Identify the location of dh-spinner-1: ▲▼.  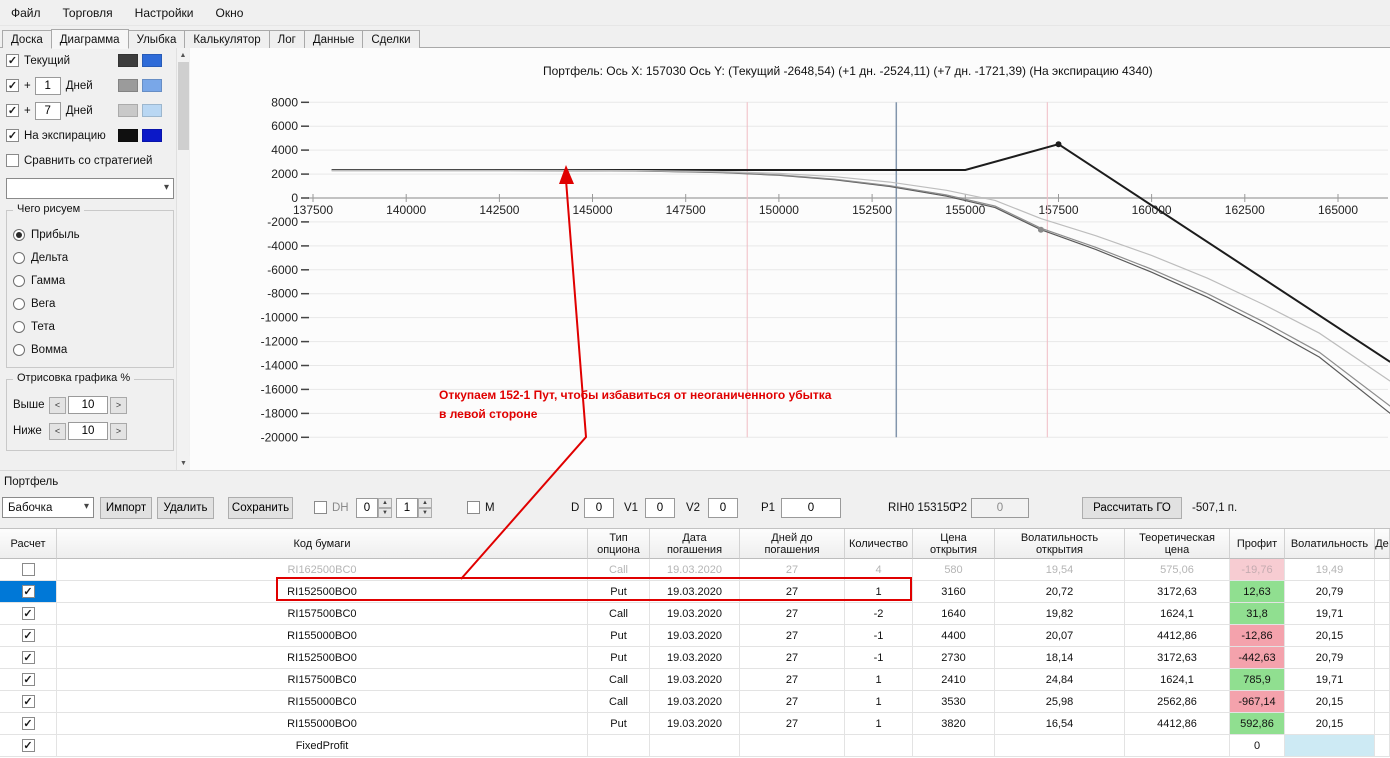
(374, 508).